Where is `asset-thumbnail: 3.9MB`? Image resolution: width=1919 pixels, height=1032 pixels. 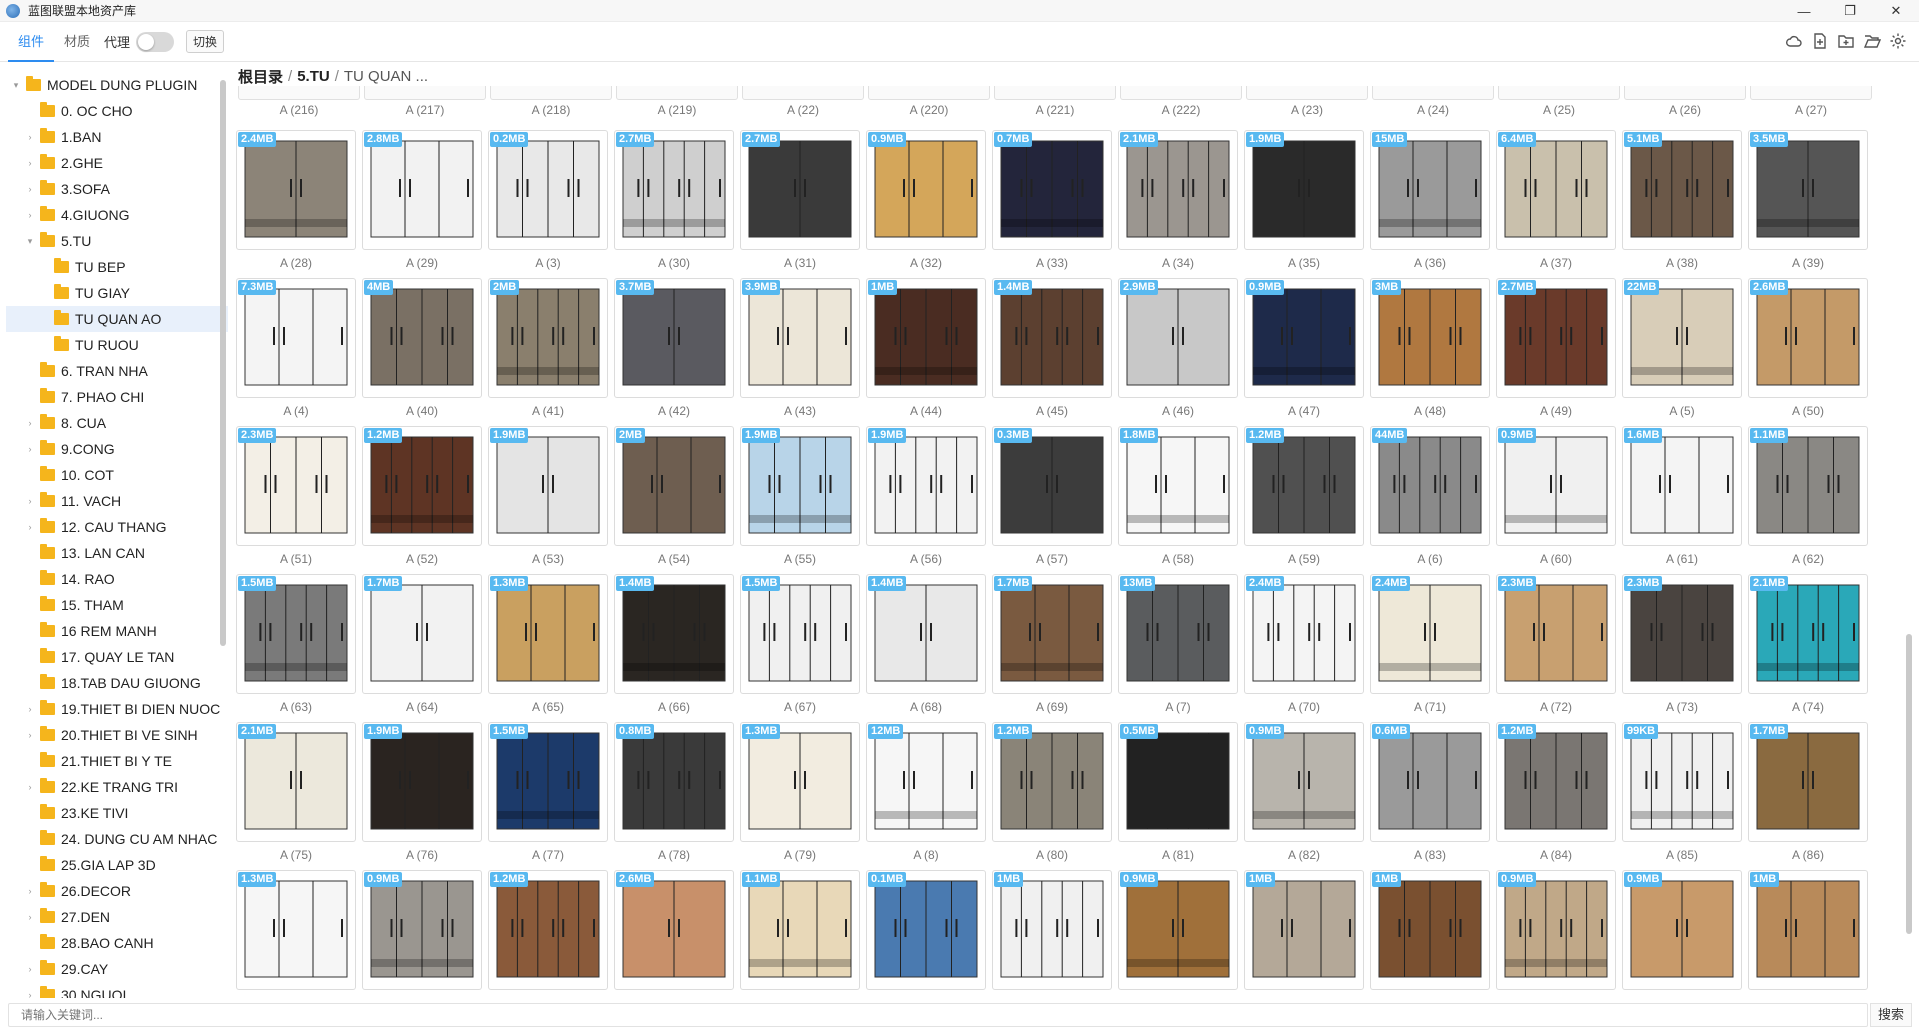
asset-thumbnail: 3.9MB is located at coordinates (800, 338).